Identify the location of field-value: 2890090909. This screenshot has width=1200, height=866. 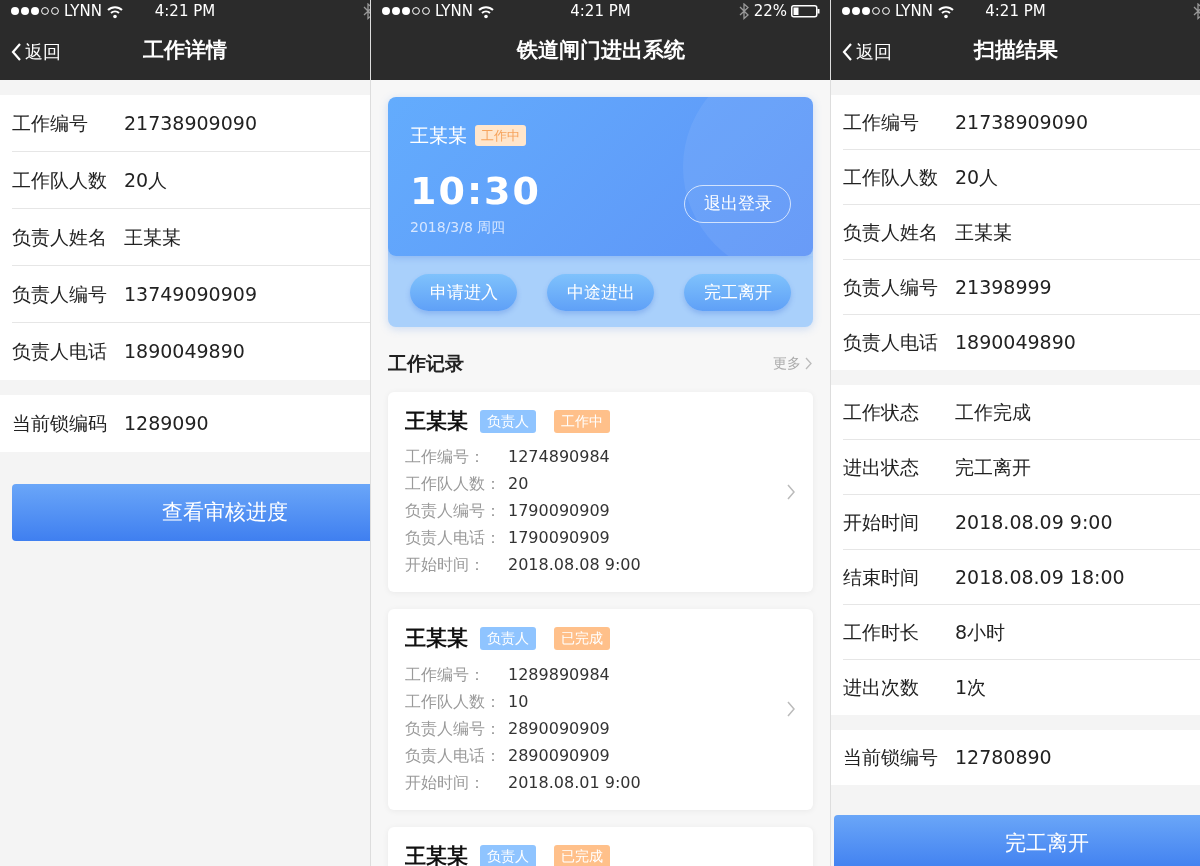
(559, 728).